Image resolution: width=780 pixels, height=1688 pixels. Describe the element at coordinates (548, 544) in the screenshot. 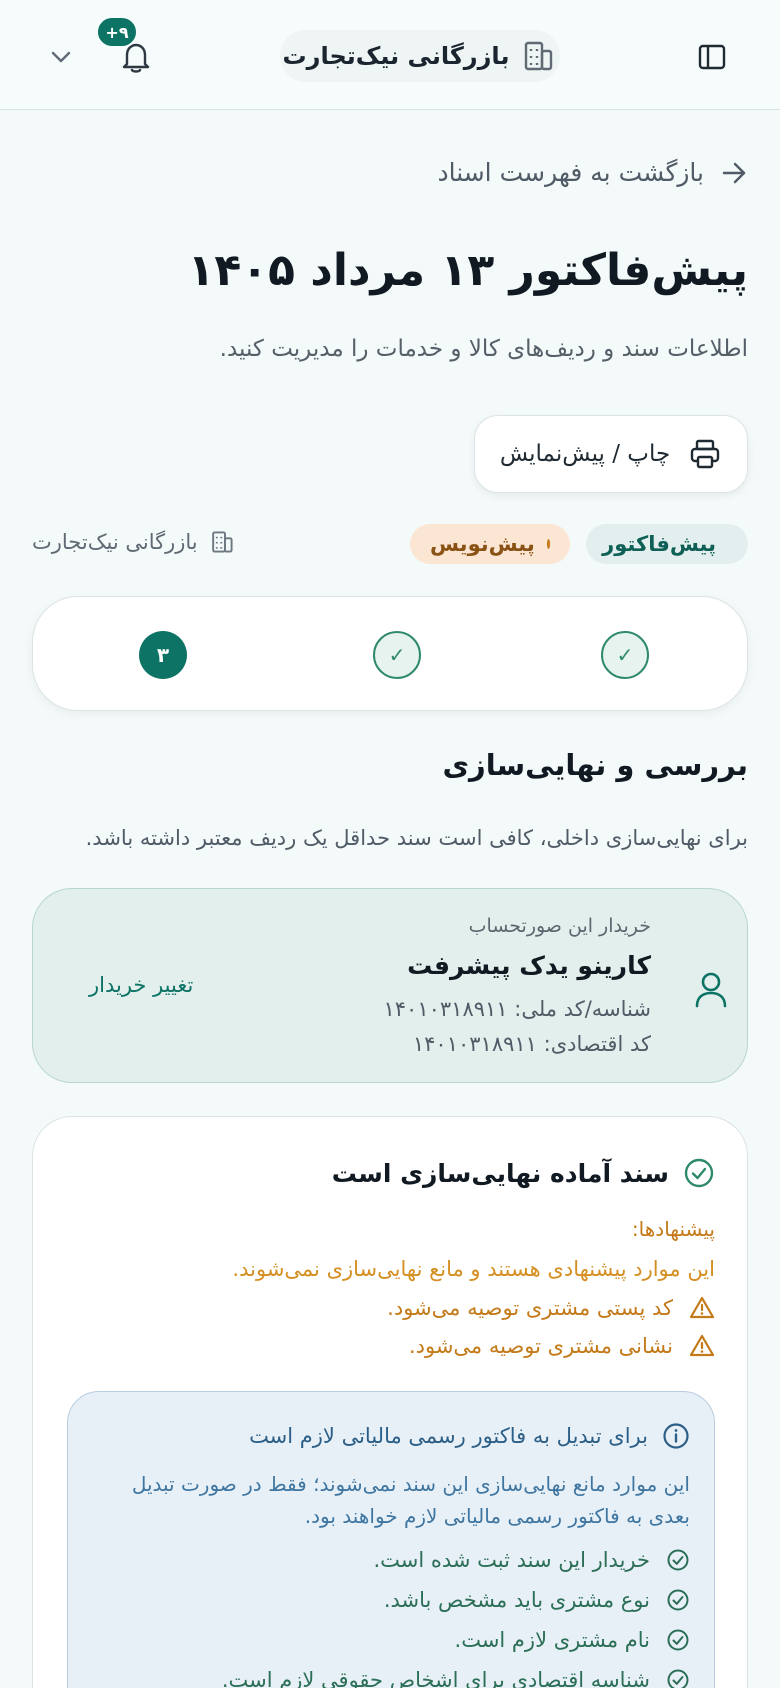

I see `status-dot` at that location.